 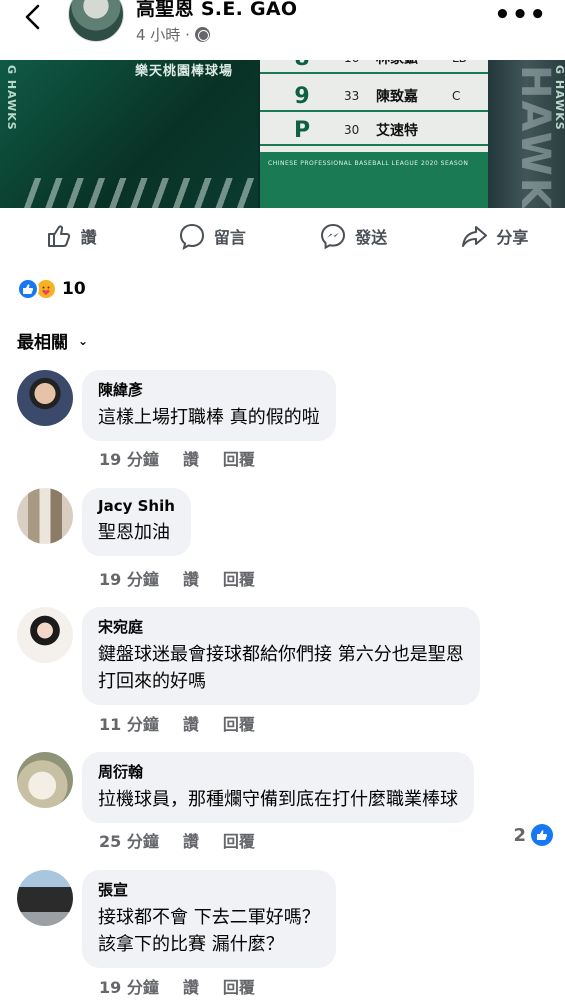 What do you see at coordinates (134, 532) in the screenshot?
I see `comment-text: 聖恩加油` at bounding box center [134, 532].